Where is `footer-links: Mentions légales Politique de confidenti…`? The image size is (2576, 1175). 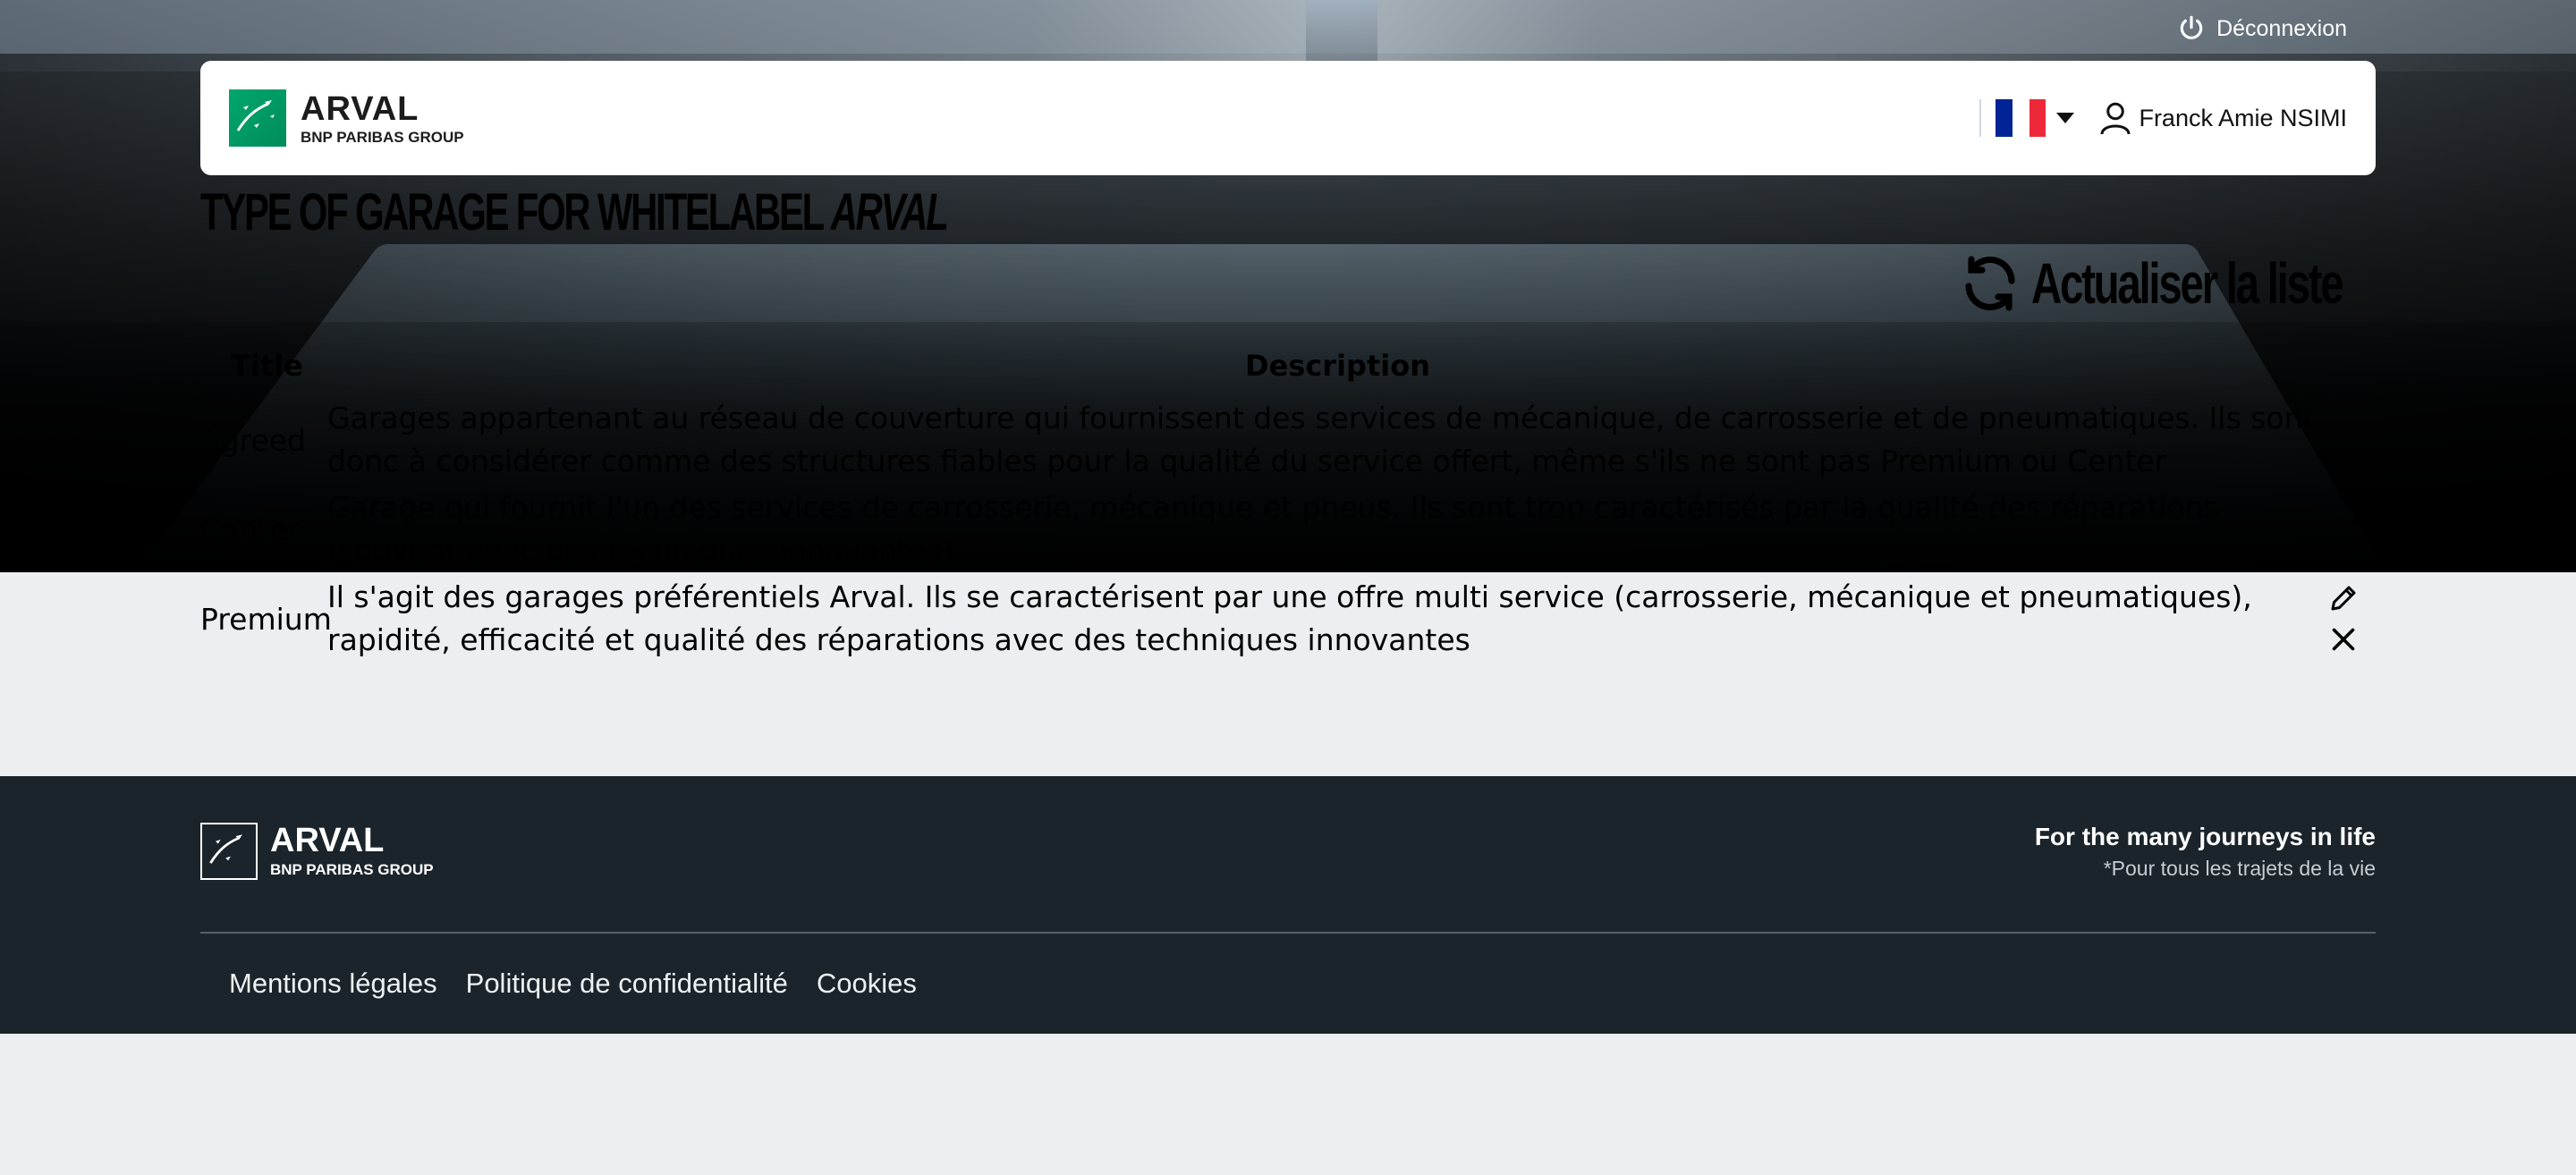
footer-links: Mentions légales Politique de confidenti… is located at coordinates (573, 984).